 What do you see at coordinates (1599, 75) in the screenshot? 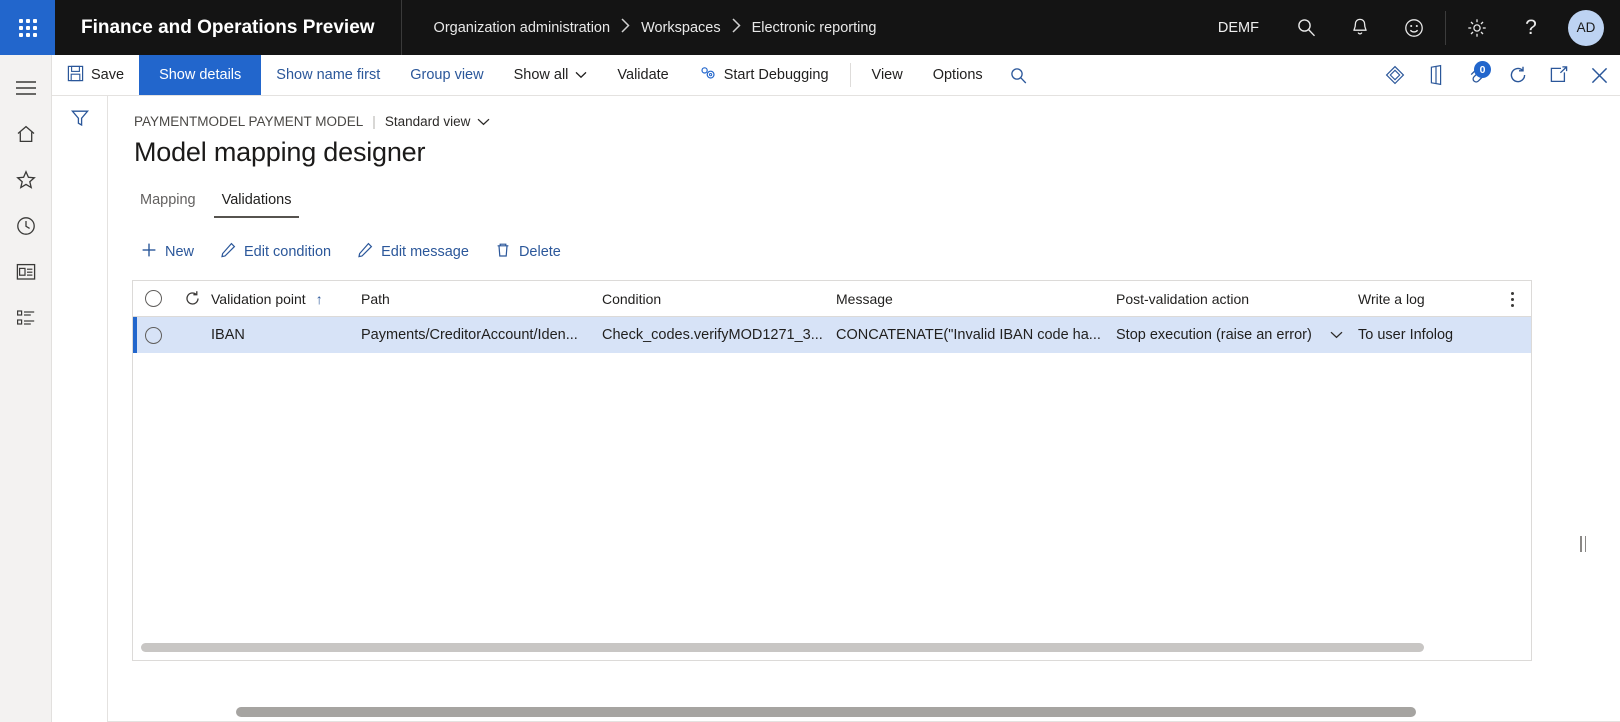
I see `close-icon` at bounding box center [1599, 75].